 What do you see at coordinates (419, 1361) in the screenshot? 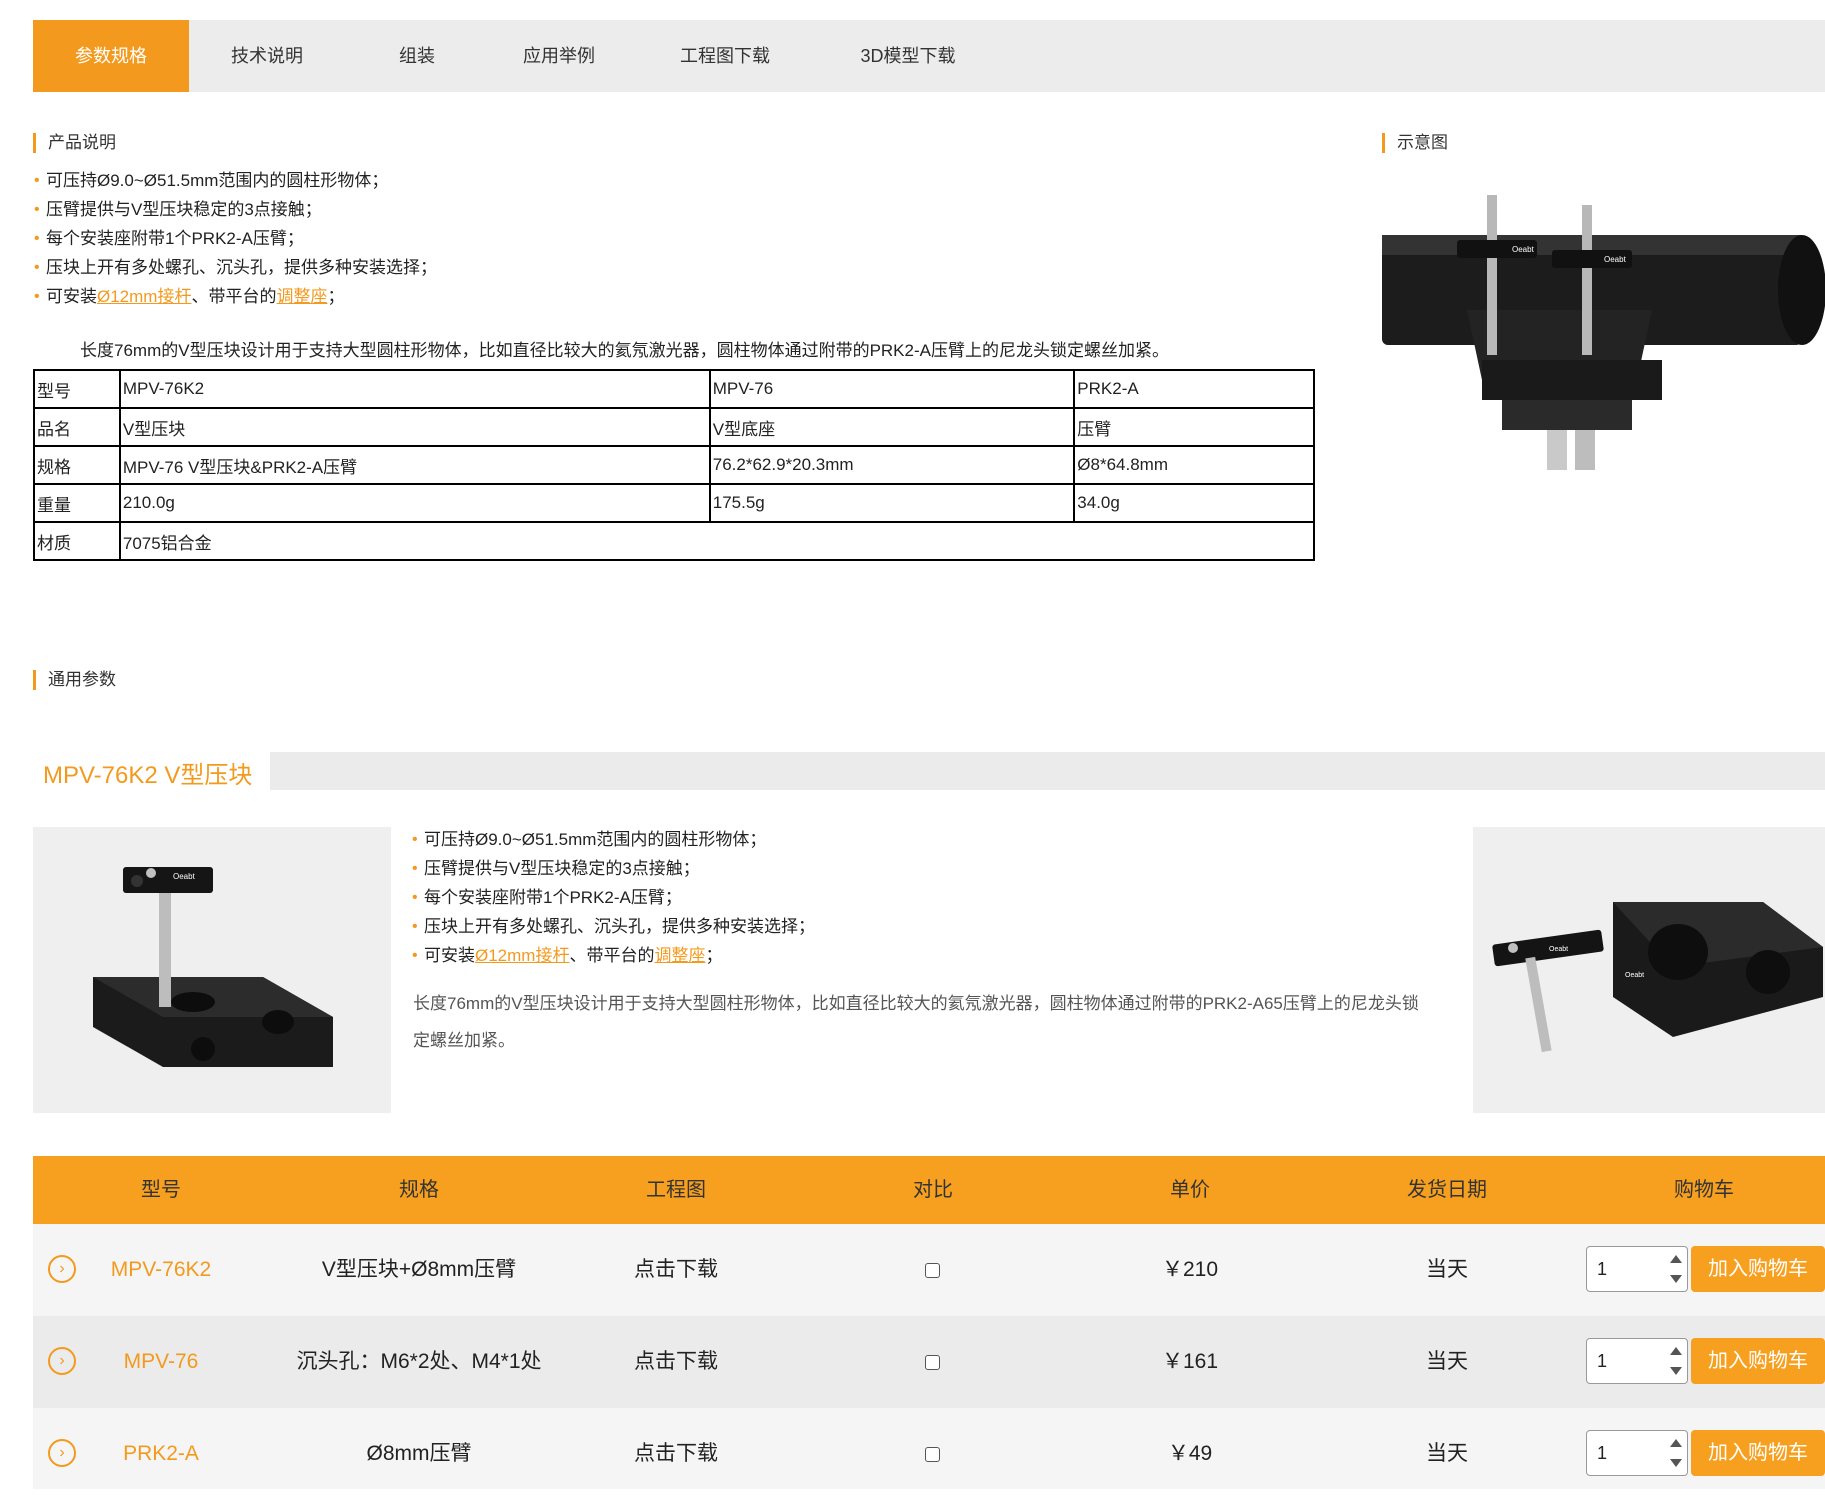
I see `spec-cell: 沉头孔：M6*2处、M4*1处` at bounding box center [419, 1361].